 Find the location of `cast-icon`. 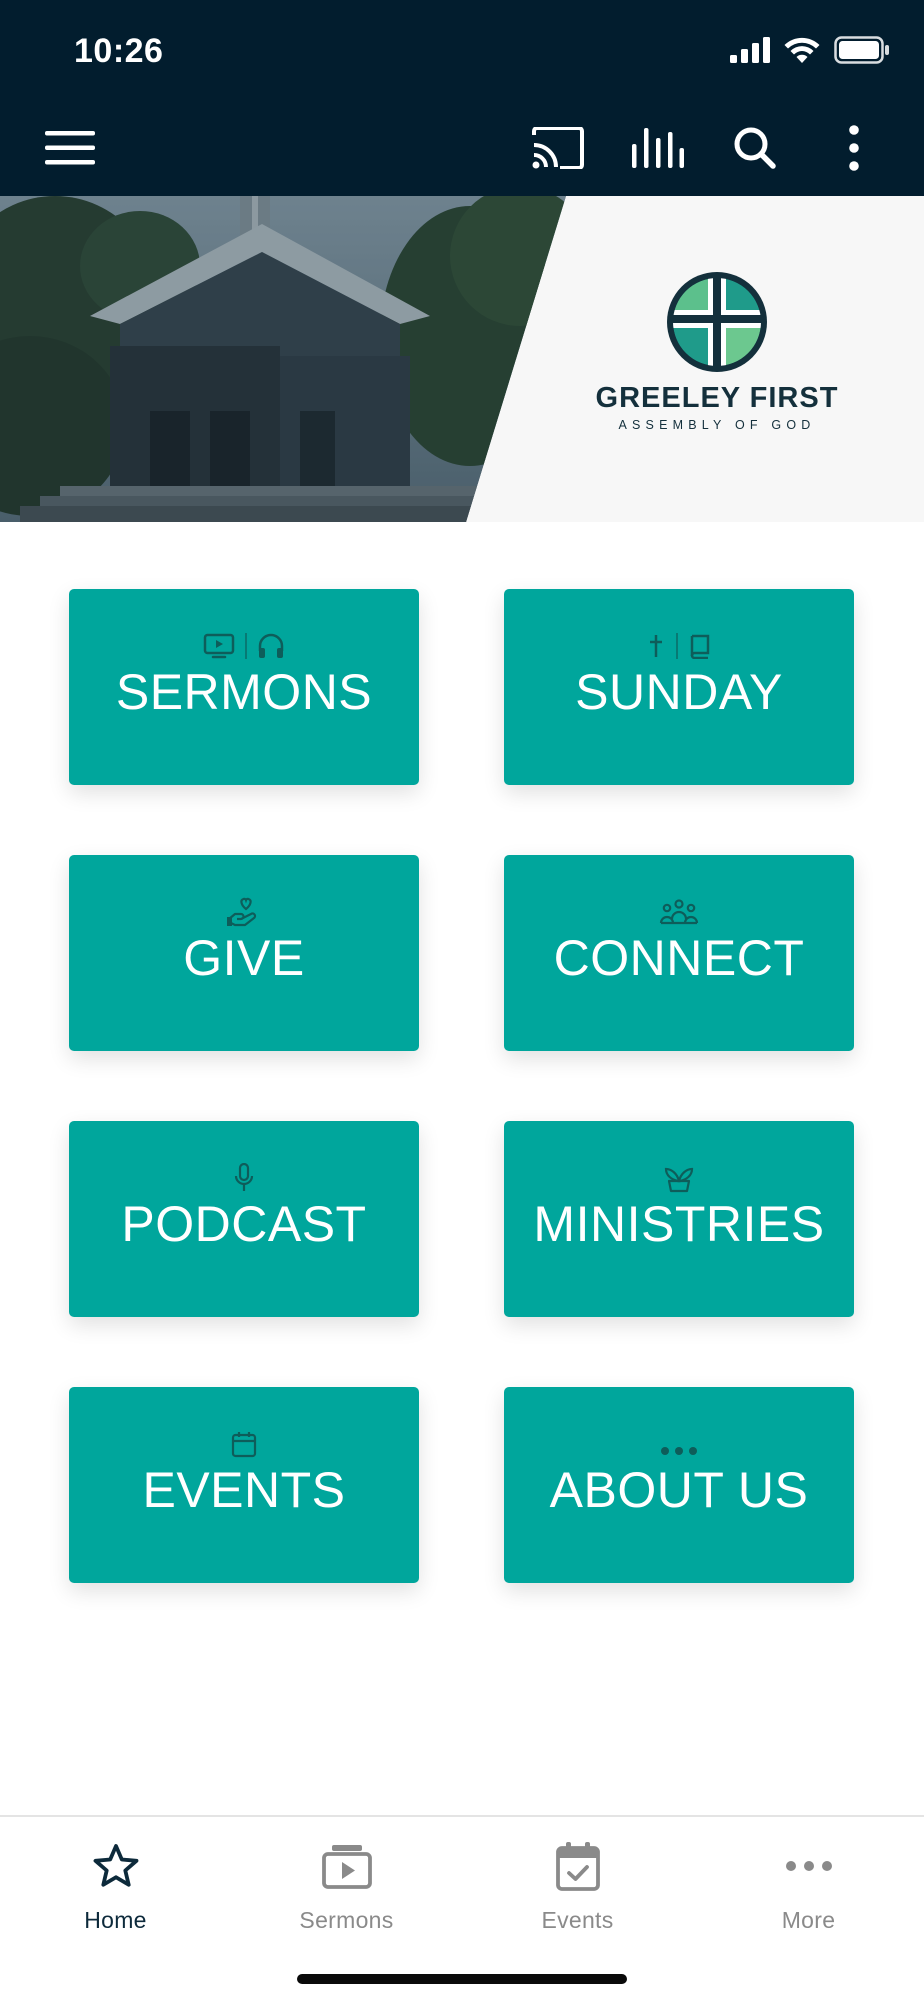

cast-icon is located at coordinates (558, 148).